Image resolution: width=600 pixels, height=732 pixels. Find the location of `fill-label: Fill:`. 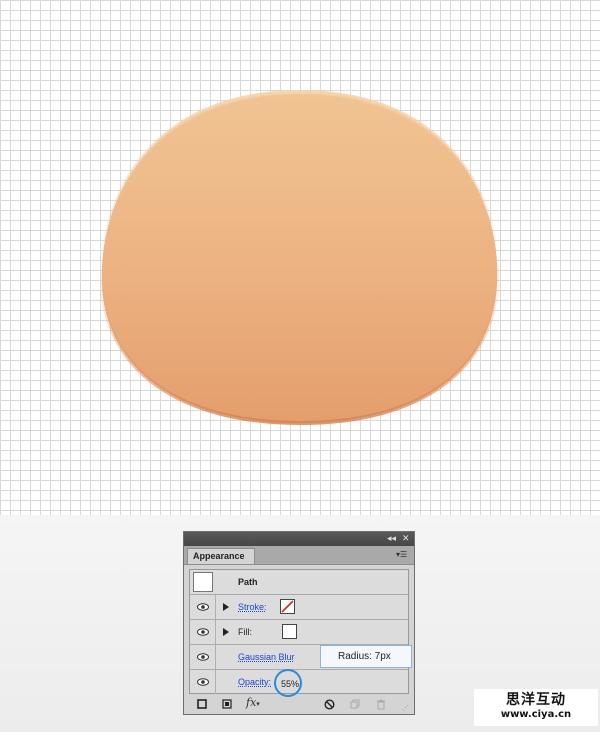

fill-label: Fill: is located at coordinates (245, 632).